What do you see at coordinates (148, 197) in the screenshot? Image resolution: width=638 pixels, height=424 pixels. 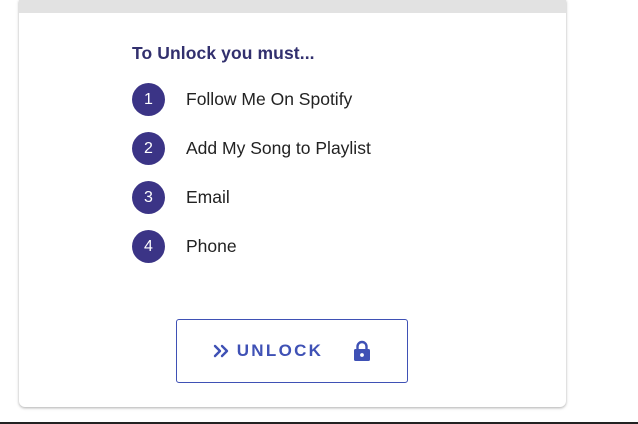 I see `step-number-badge: 3` at bounding box center [148, 197].